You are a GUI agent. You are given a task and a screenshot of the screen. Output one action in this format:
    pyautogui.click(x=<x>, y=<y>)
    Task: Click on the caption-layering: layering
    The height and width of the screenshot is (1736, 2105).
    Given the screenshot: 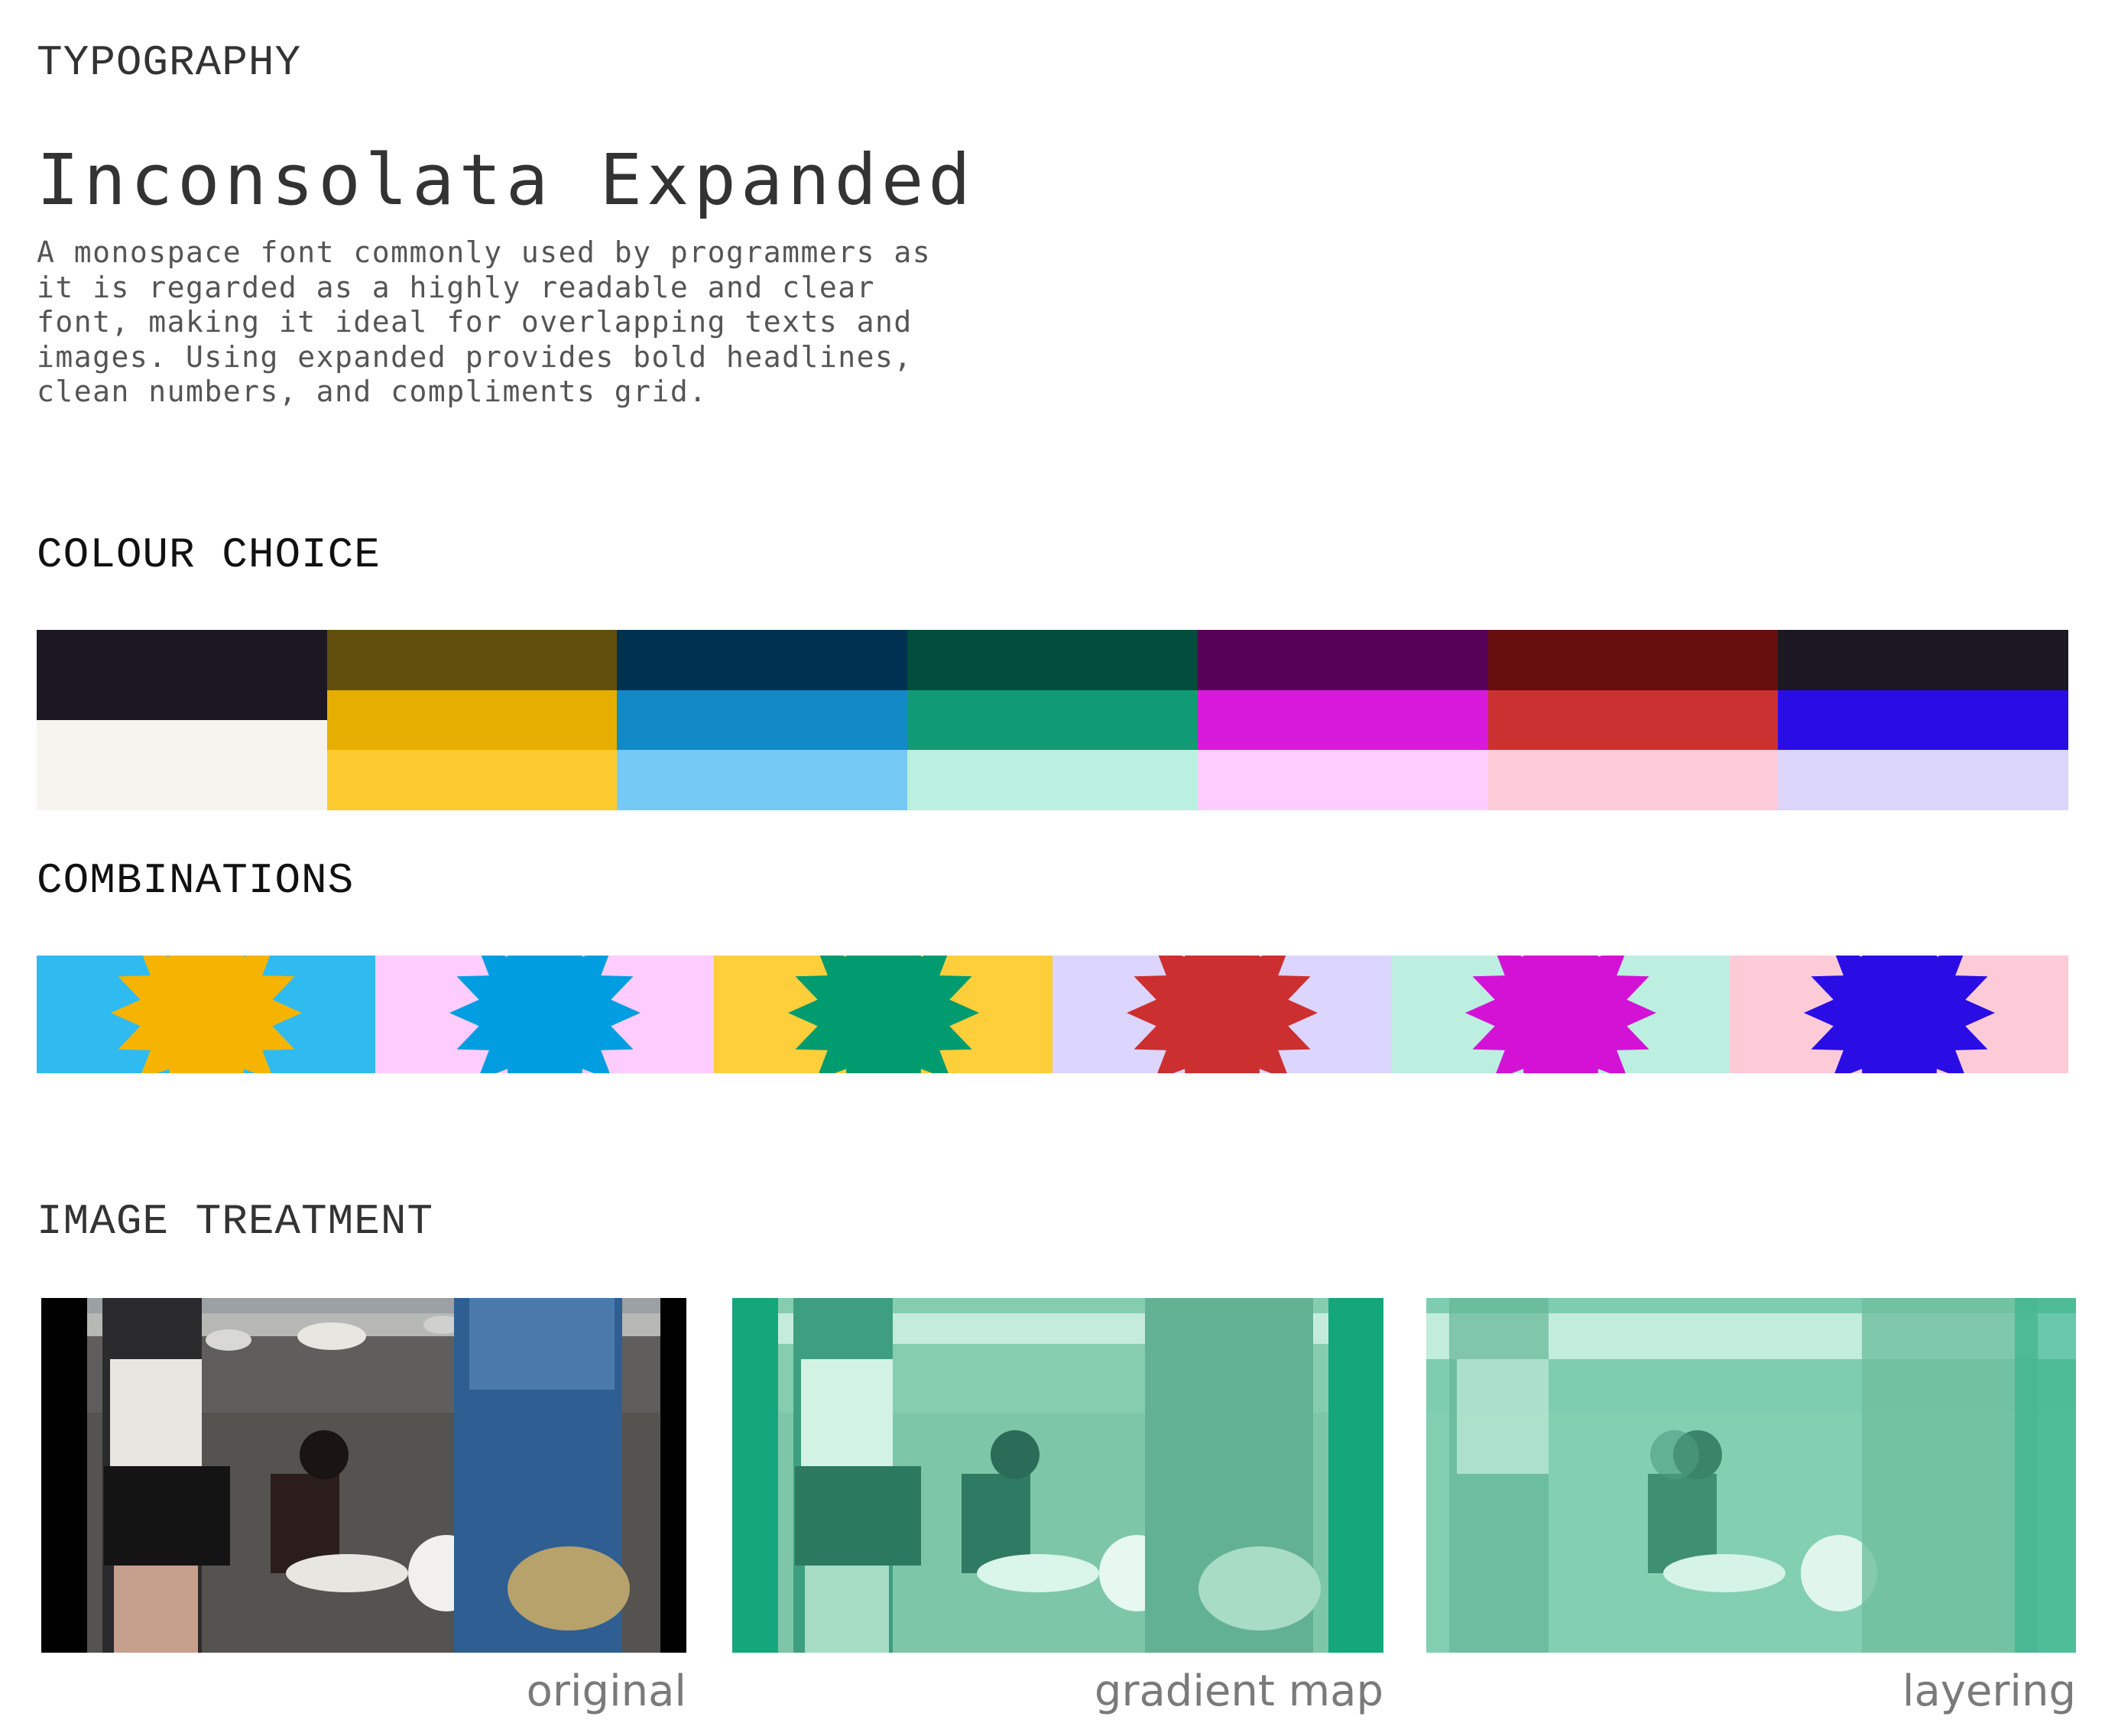 What is the action you would take?
    pyautogui.click(x=1989, y=1691)
    